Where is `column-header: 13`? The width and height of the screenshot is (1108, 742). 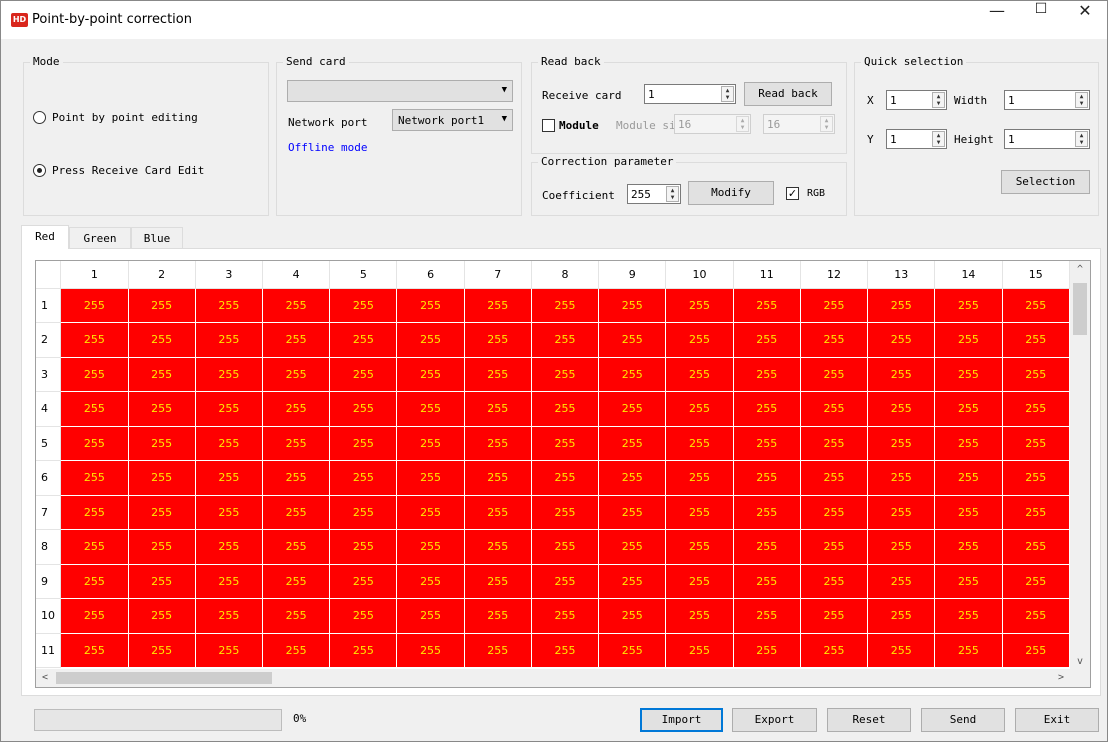 column-header: 13 is located at coordinates (901, 275).